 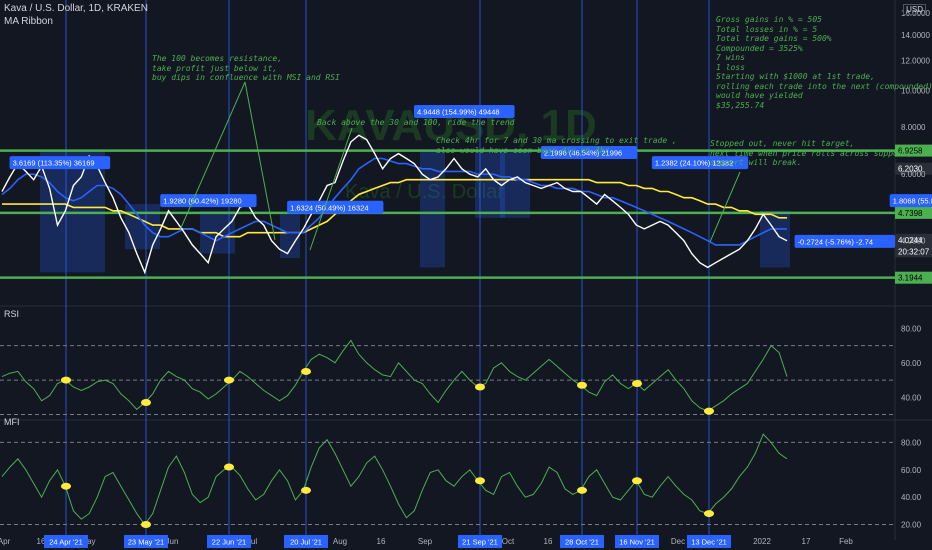 I want to click on mfi-axis-tick: 80.00, so click(x=911, y=442).